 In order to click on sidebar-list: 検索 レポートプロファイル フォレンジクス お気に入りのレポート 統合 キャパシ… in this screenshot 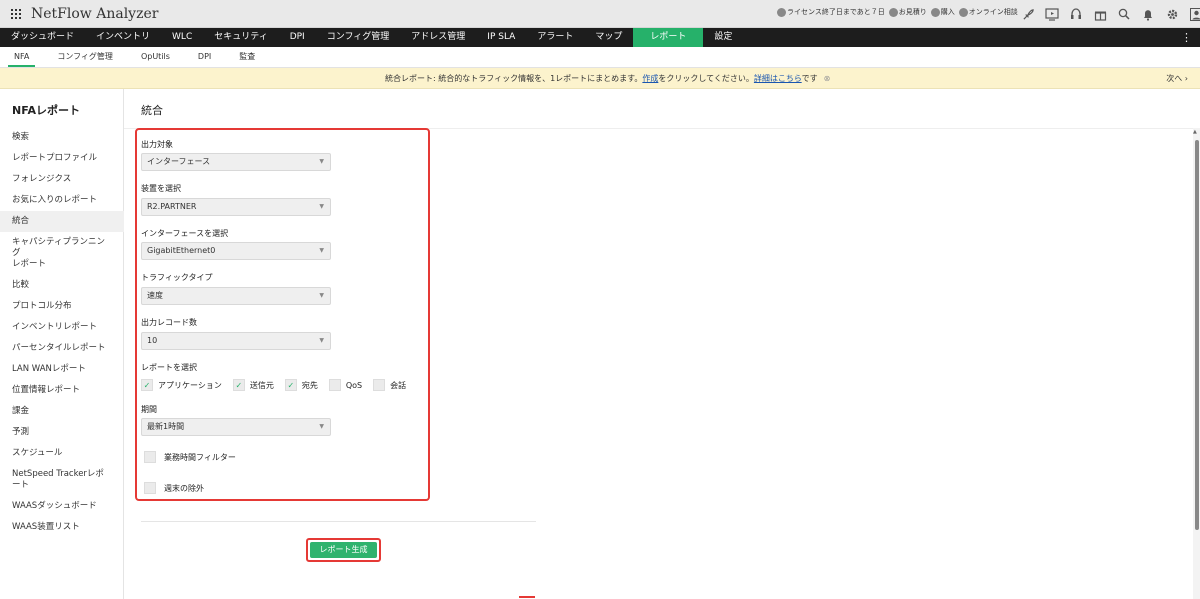, I will do `click(62, 332)`.